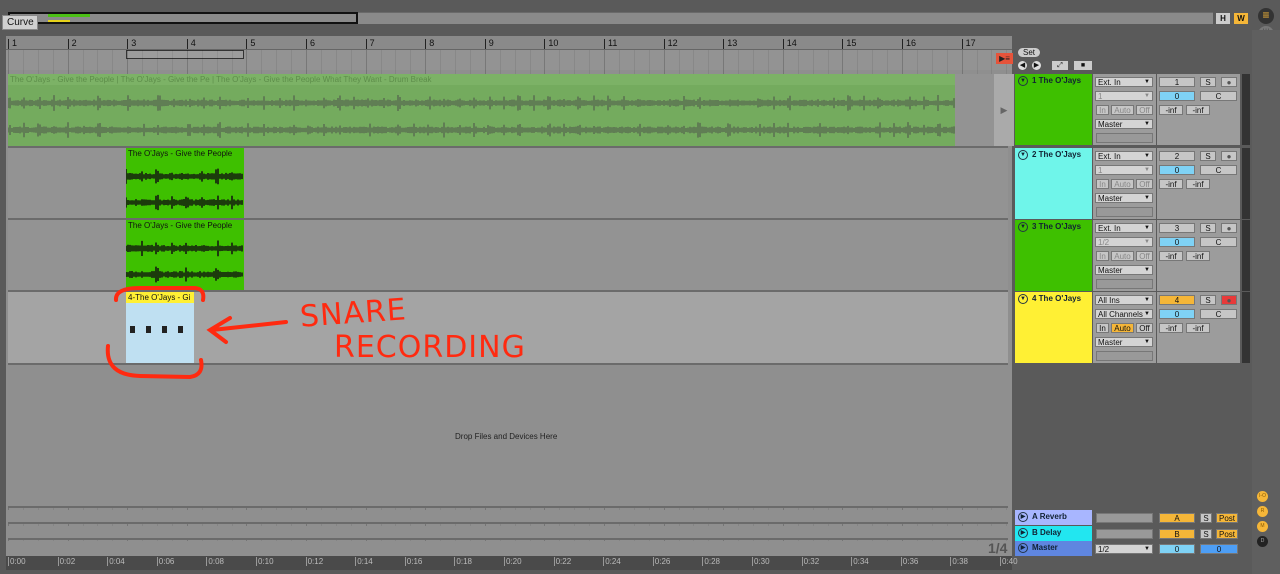 This screenshot has height=574, width=1280. What do you see at coordinates (1177, 549) in the screenshot?
I see `master-volume: 0` at bounding box center [1177, 549].